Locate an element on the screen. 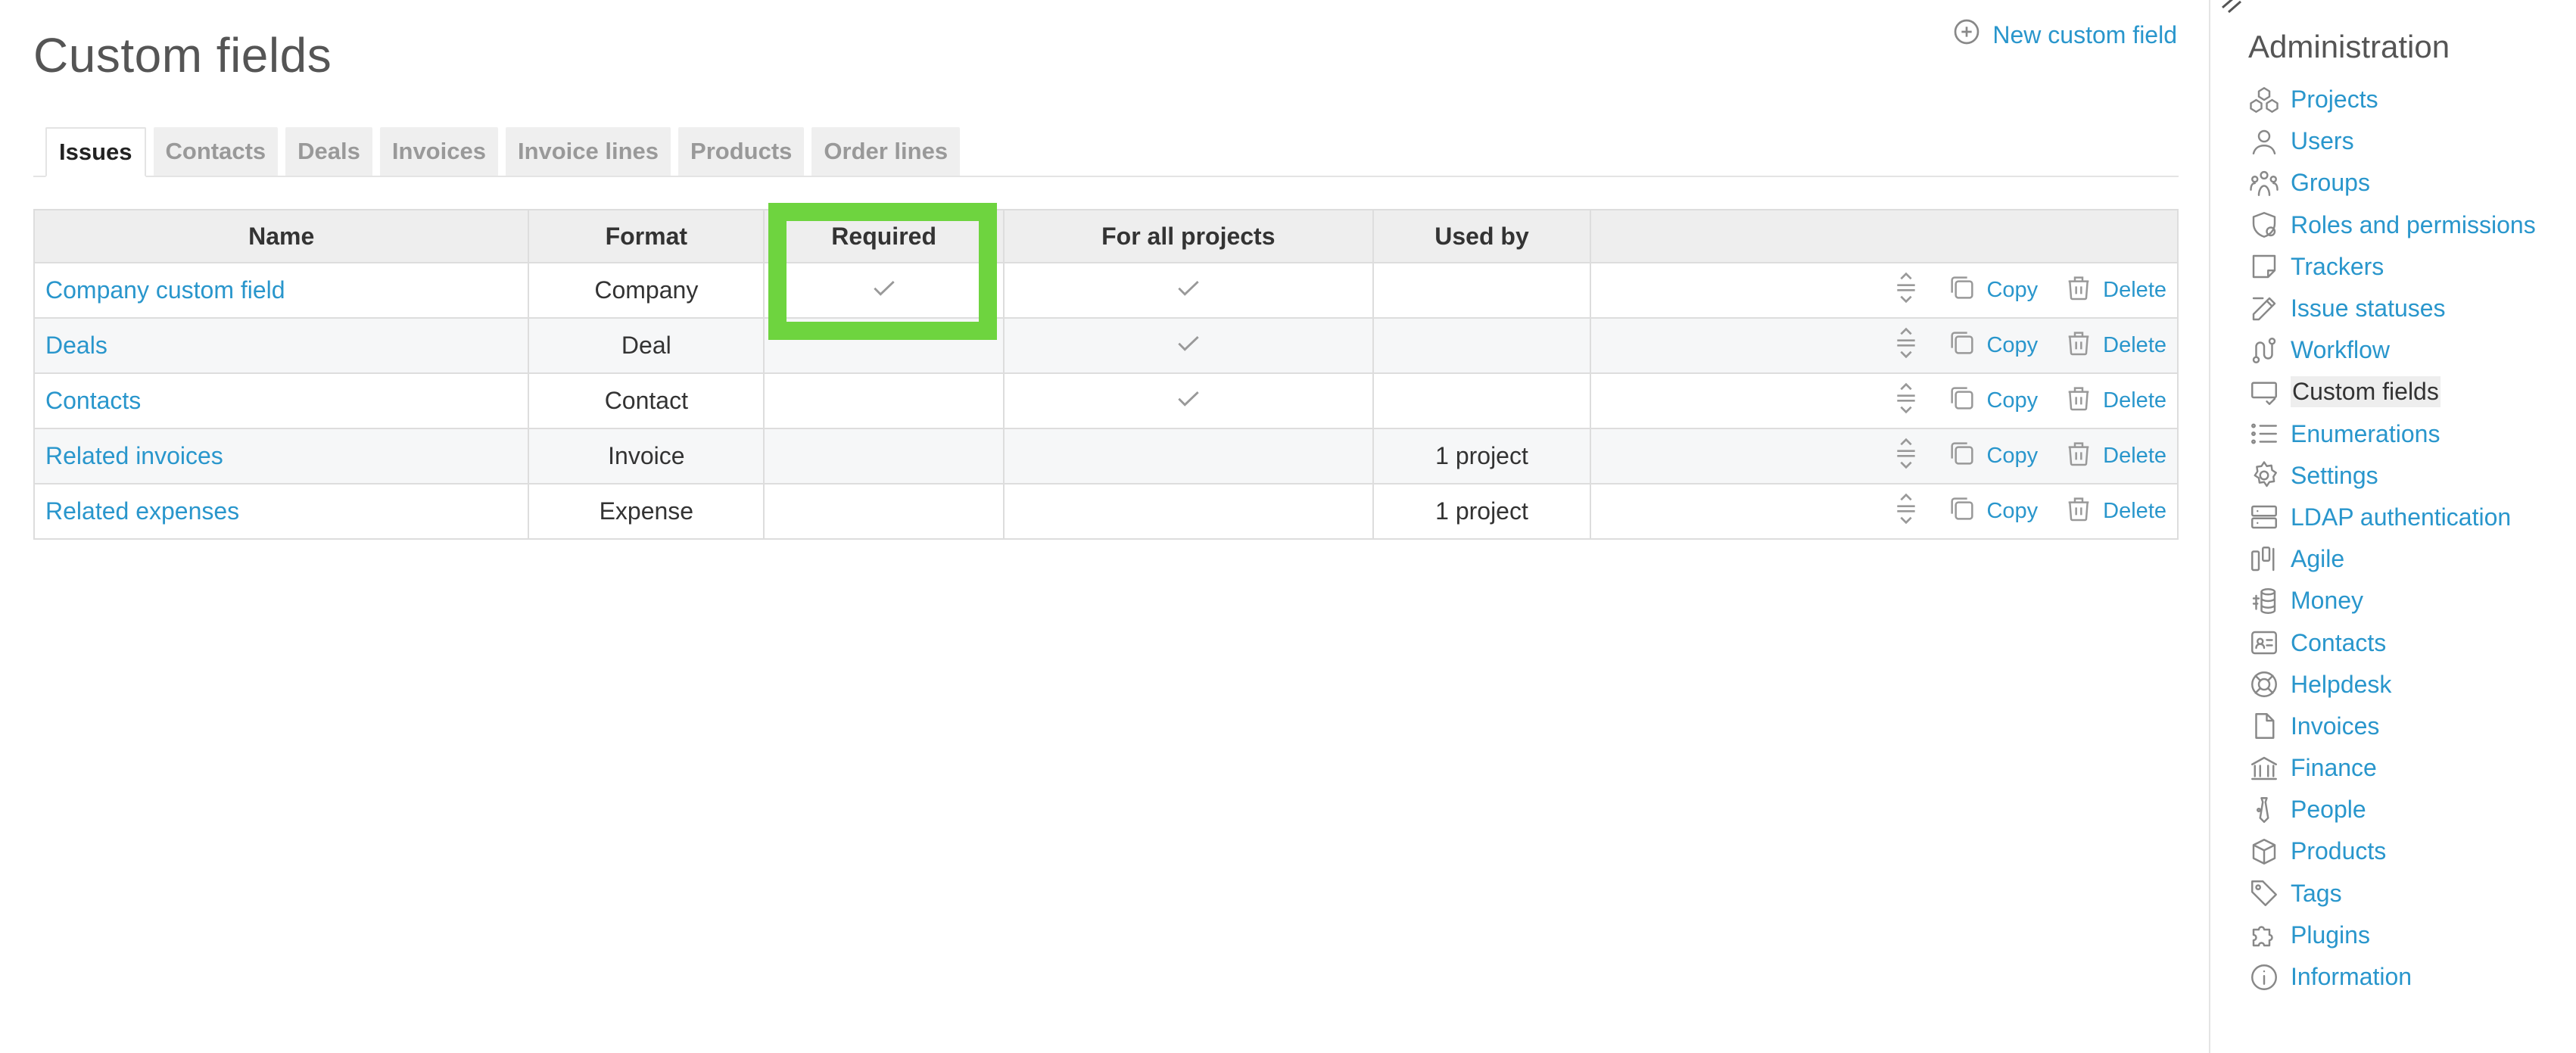  sidebar-item-roles-and-permissions: Roles and permissions is located at coordinates (2407, 225).